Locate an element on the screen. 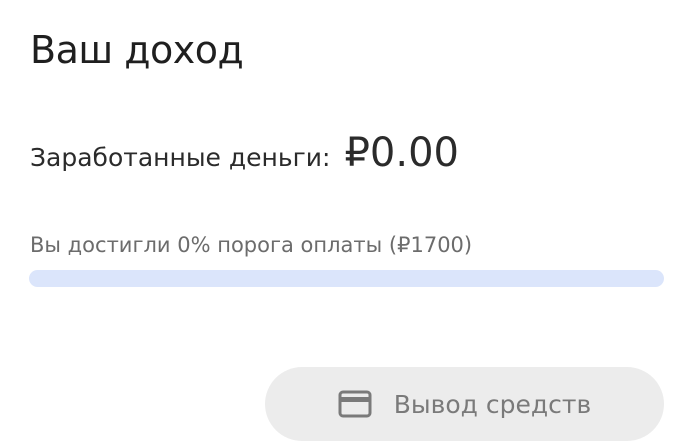 The height and width of the screenshot is (441, 698). withdraw-funds-label: Вывод средств is located at coordinates (492, 404).